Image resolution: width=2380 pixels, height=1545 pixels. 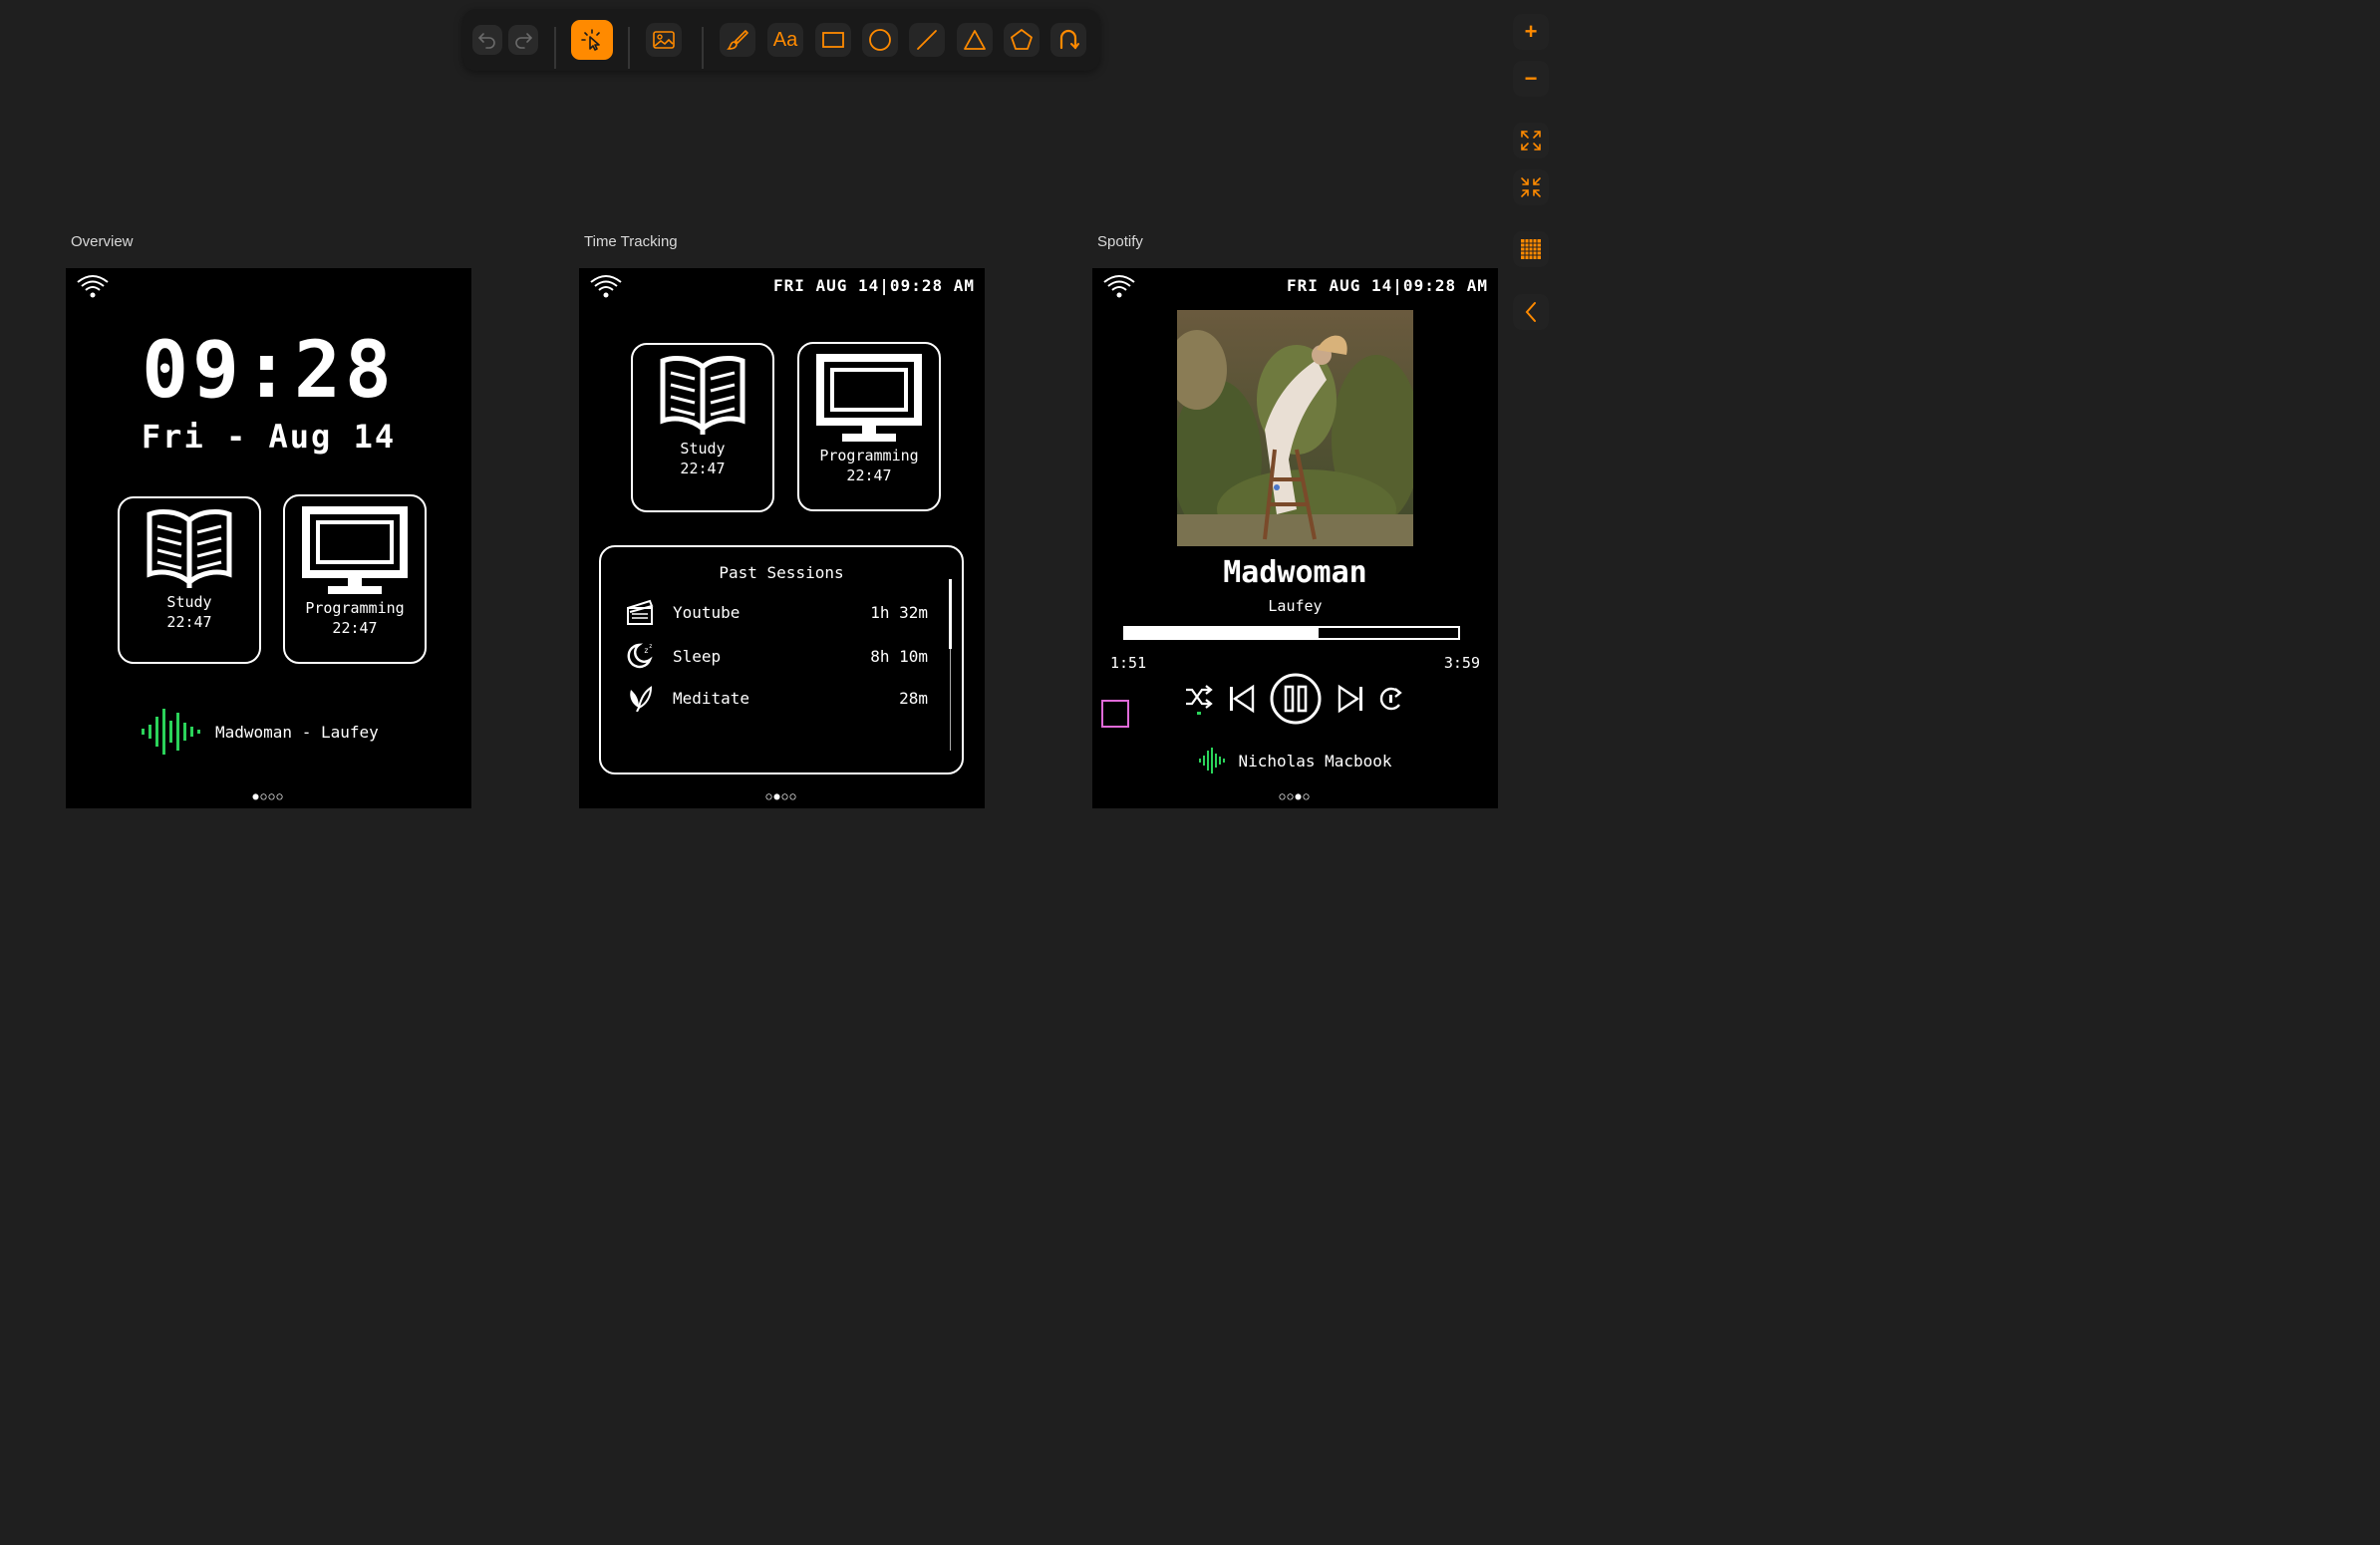 I want to click on lasso-icon, so click(x=1069, y=39).